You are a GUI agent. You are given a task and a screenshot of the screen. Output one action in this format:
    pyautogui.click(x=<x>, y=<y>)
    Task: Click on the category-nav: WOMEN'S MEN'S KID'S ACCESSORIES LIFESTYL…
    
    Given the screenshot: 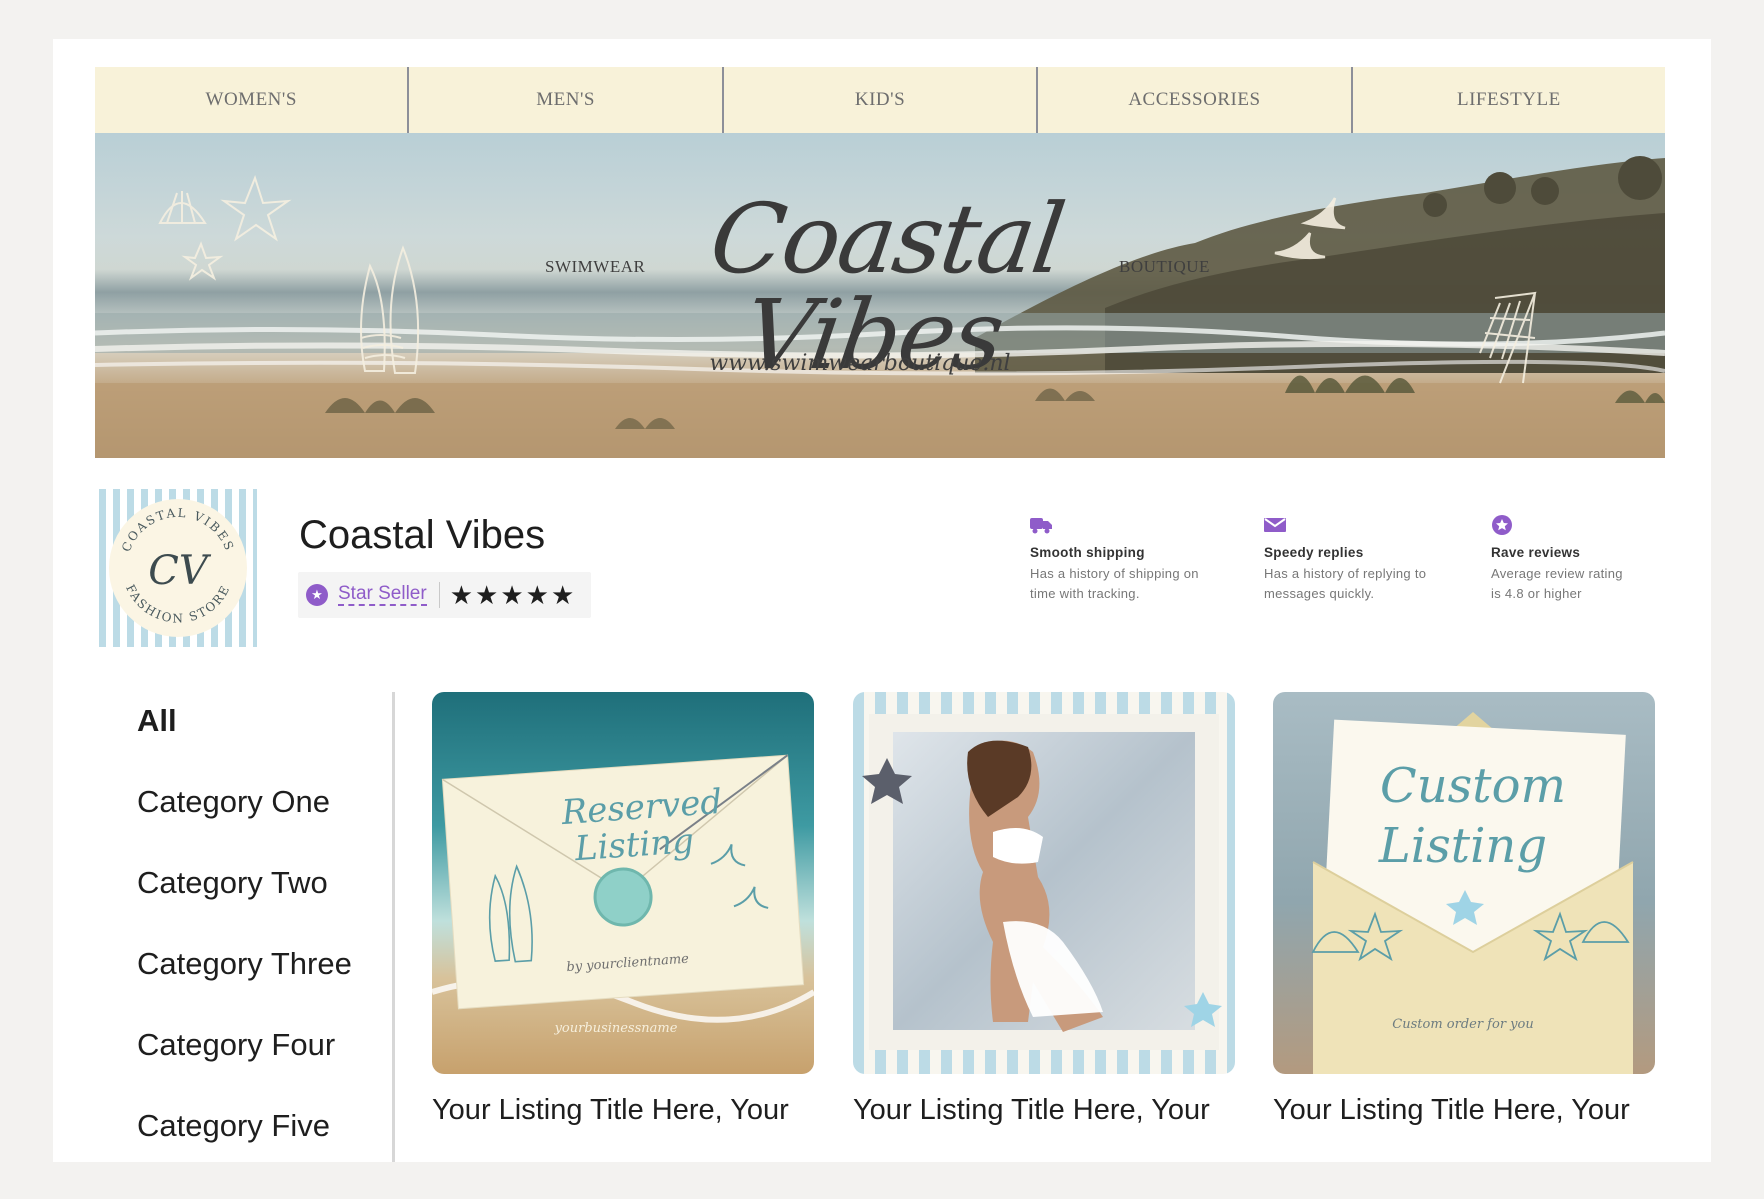 What is the action you would take?
    pyautogui.click(x=880, y=100)
    